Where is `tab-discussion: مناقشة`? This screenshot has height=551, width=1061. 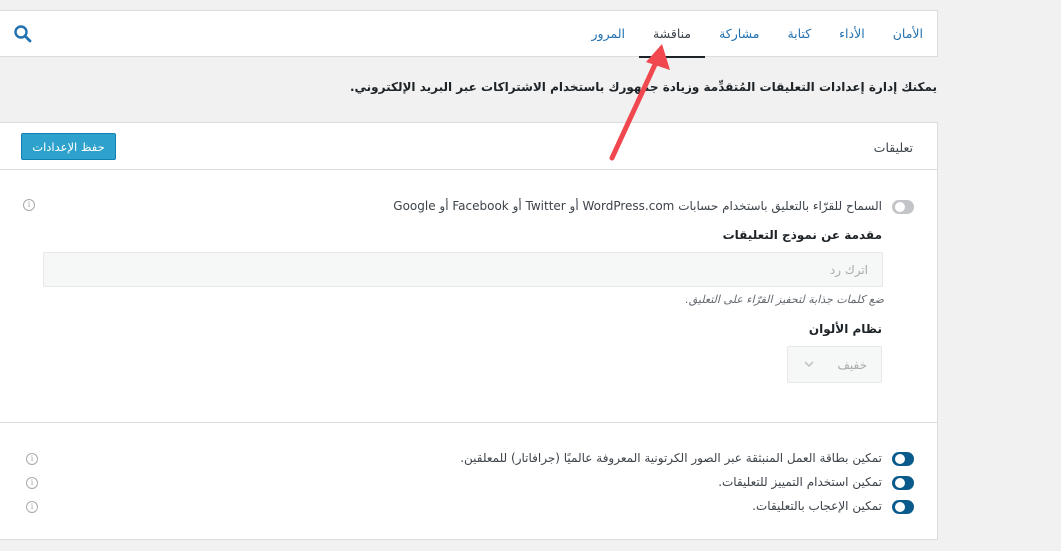 tab-discussion: مناقشة is located at coordinates (672, 34).